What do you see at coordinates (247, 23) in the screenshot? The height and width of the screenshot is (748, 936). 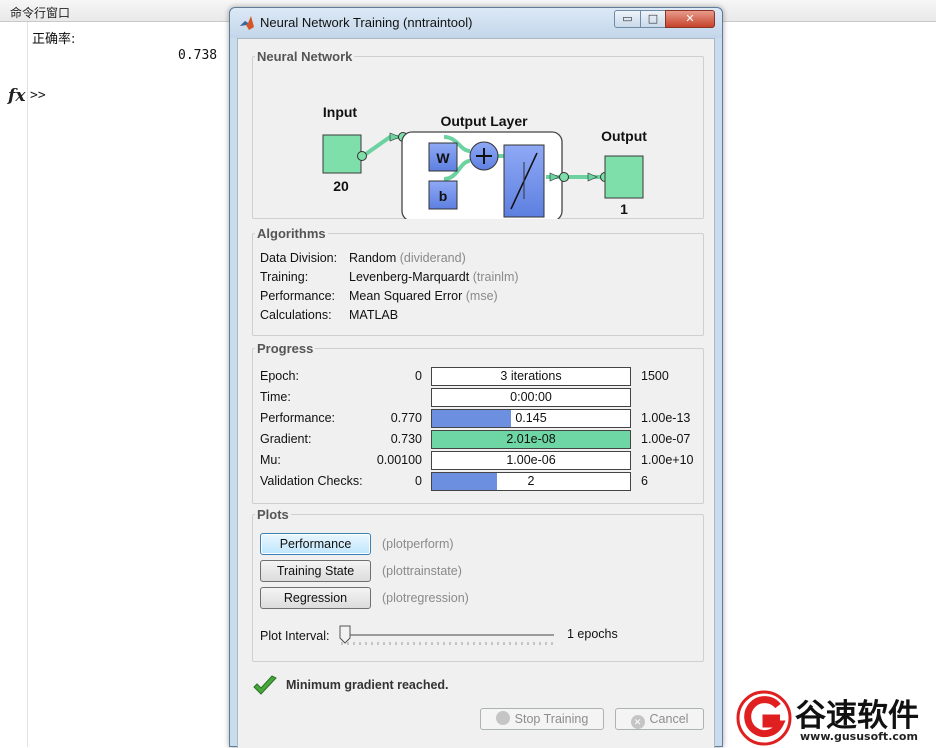 I see `matlab-logo-icon` at bounding box center [247, 23].